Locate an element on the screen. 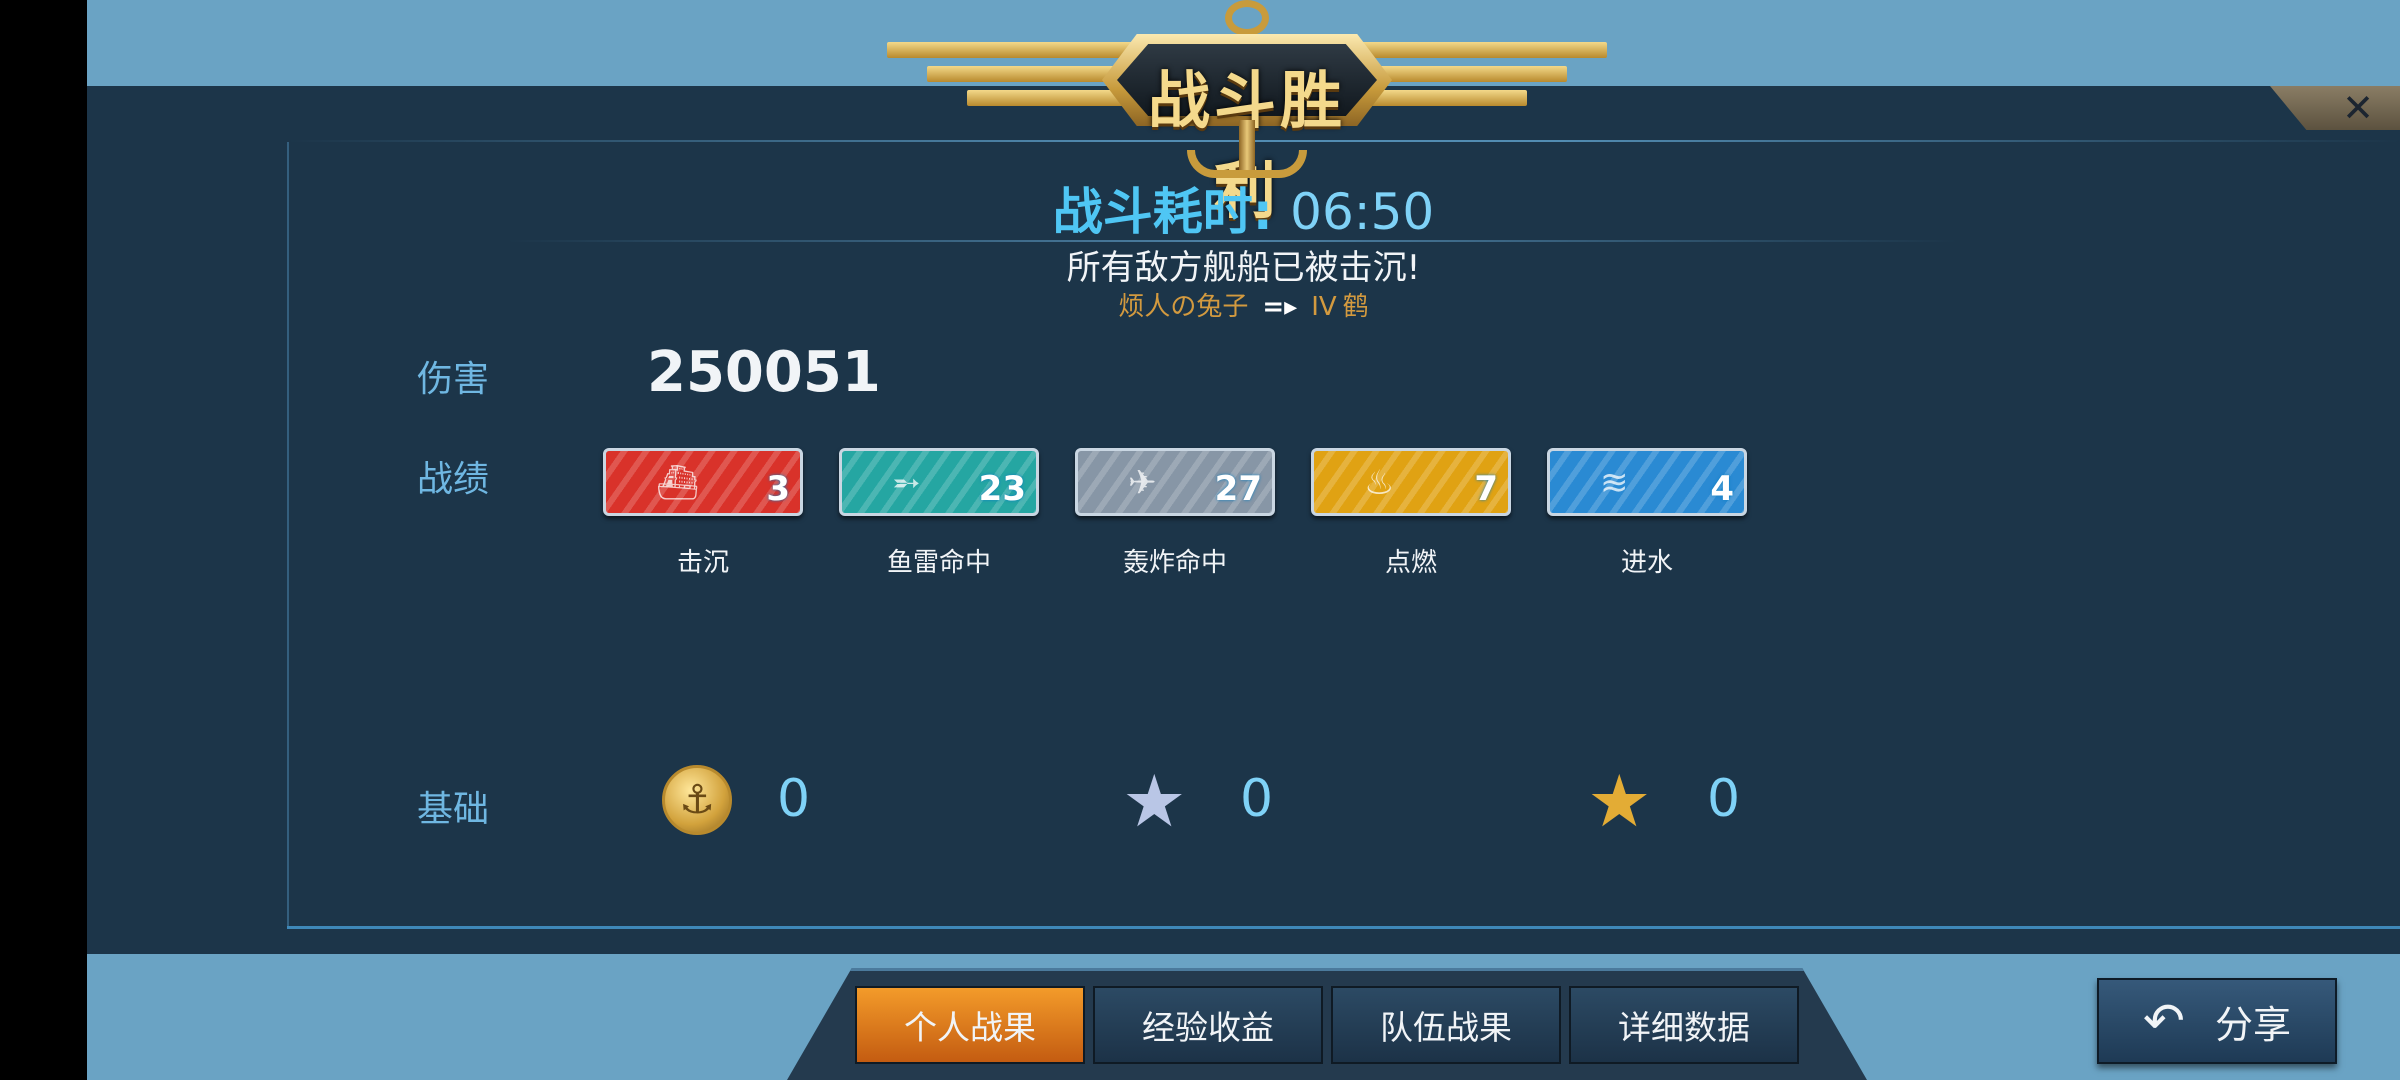  torpedo-caption: 鱼雷命中 is located at coordinates (938, 563).